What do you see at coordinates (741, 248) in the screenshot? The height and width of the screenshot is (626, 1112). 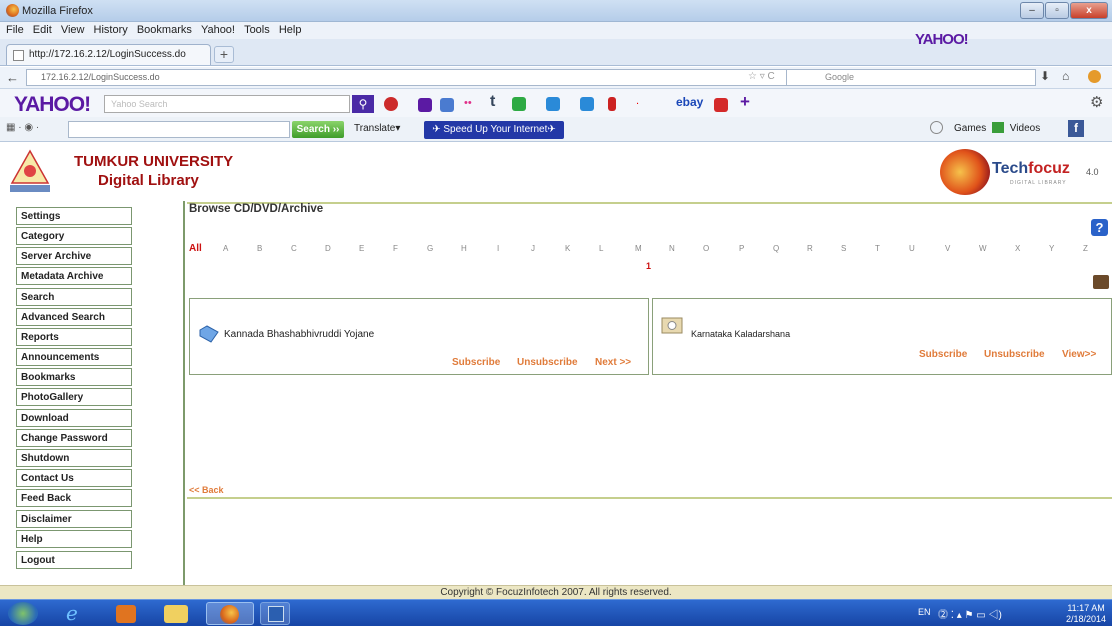 I see `alpha-p: P` at bounding box center [741, 248].